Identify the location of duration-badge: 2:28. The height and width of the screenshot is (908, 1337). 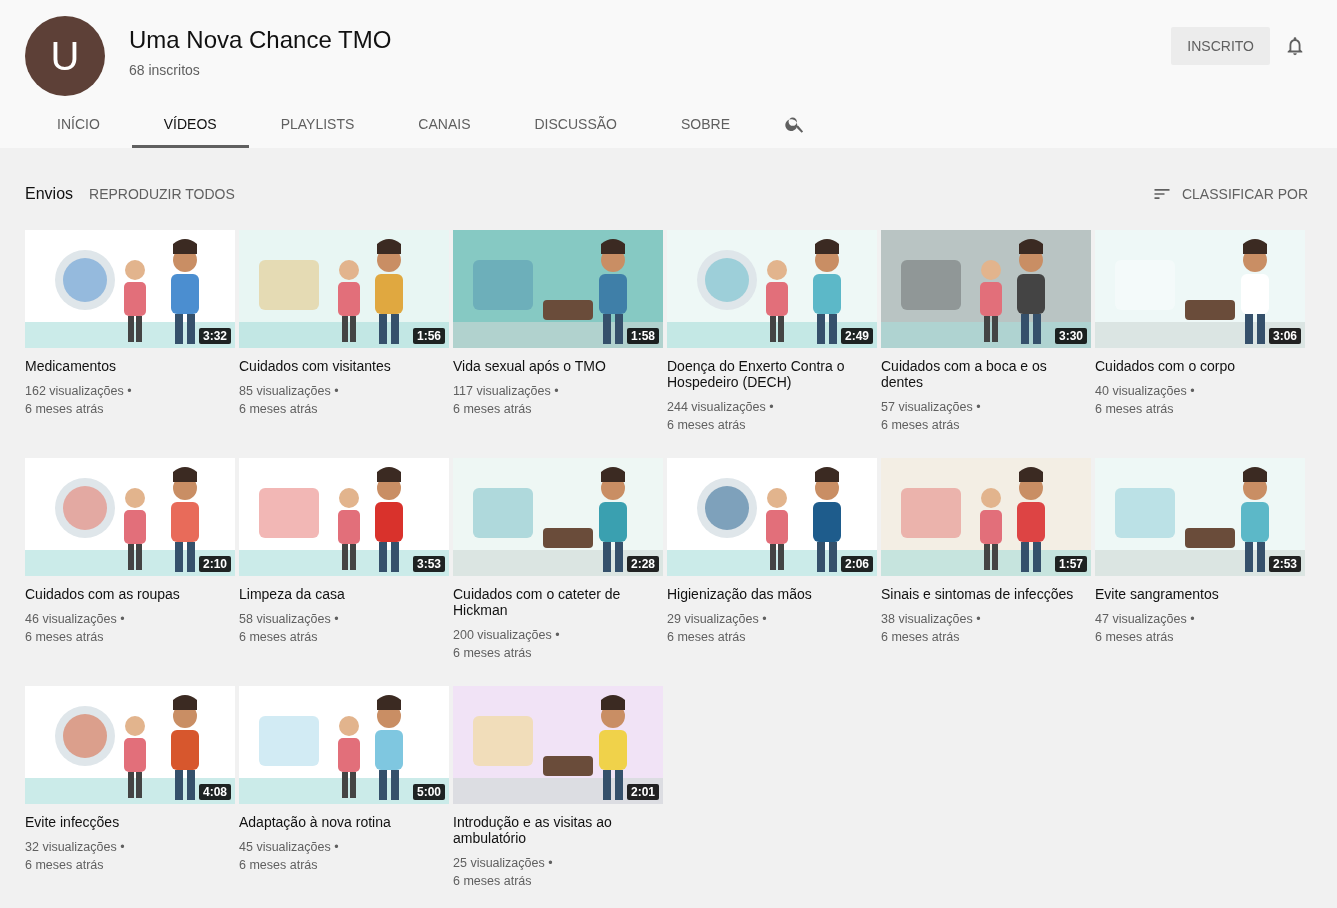
(642, 564).